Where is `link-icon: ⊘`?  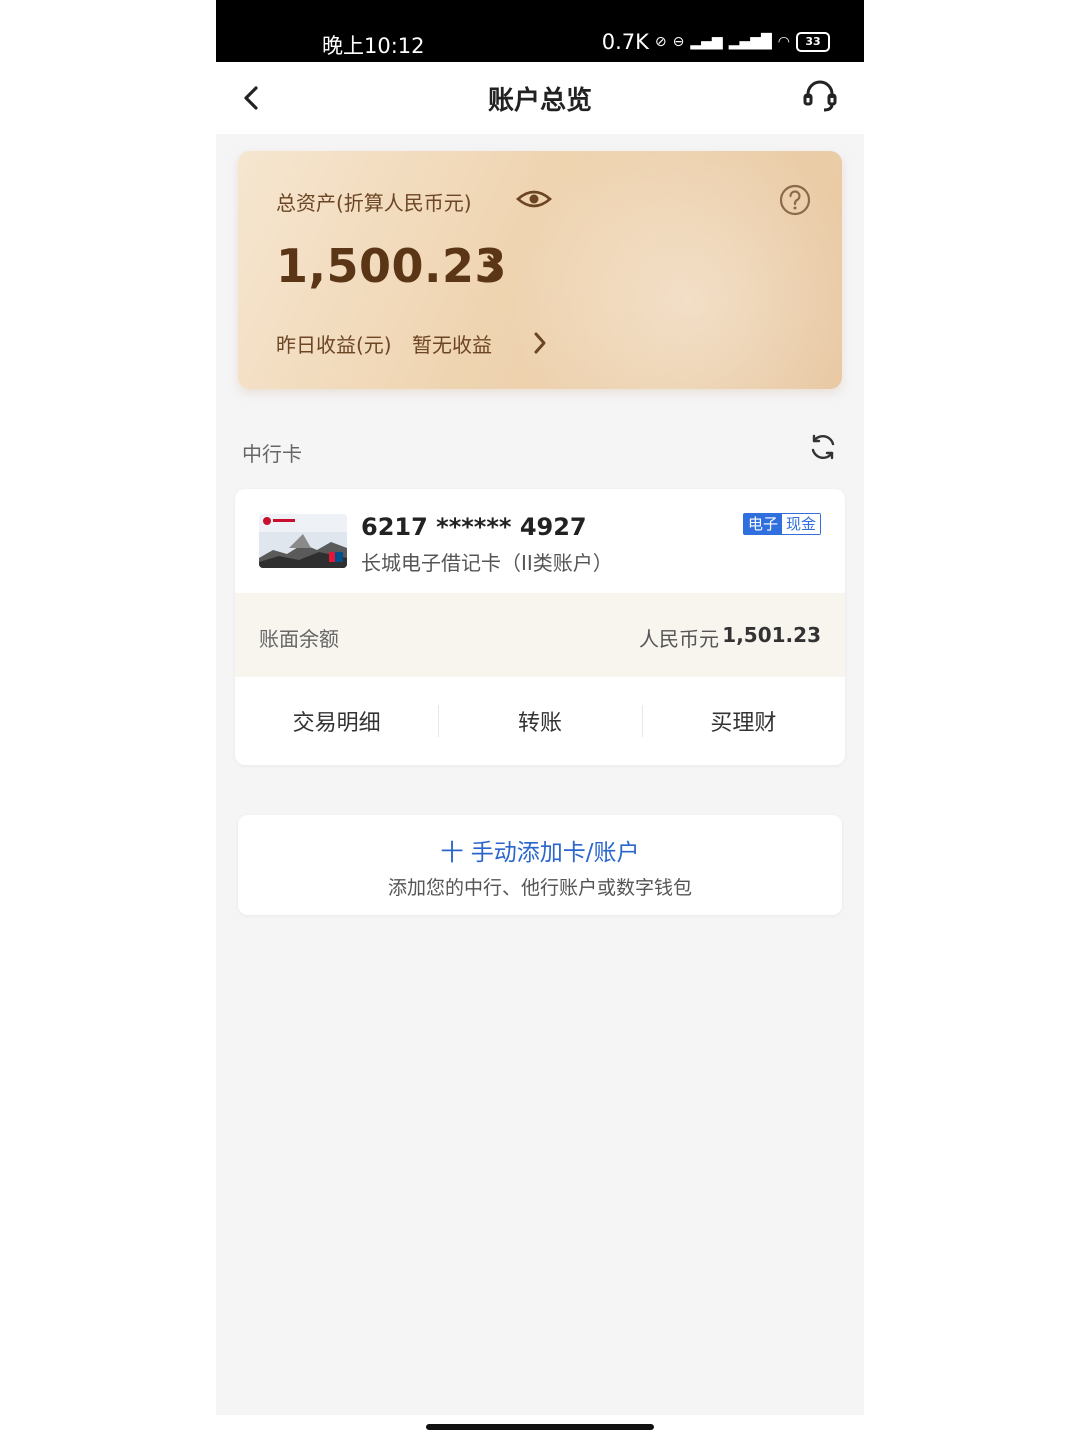 link-icon: ⊘ is located at coordinates (660, 42).